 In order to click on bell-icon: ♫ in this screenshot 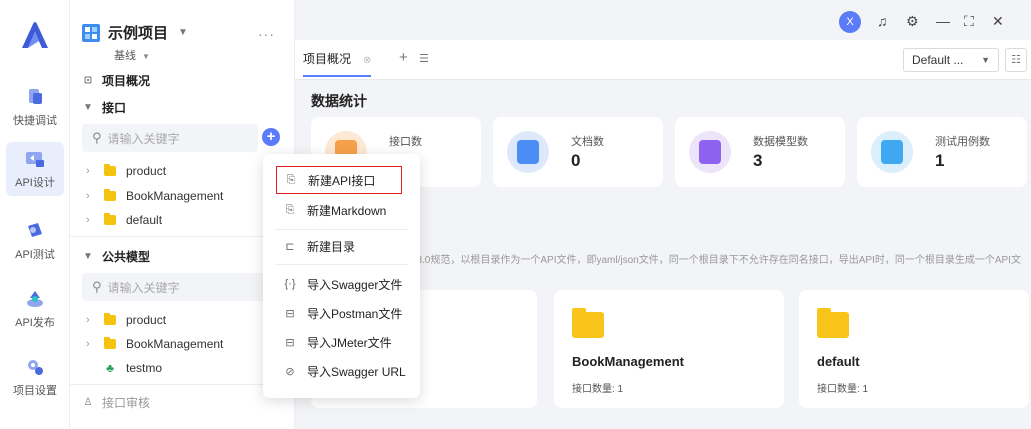, I will do `click(882, 21)`.